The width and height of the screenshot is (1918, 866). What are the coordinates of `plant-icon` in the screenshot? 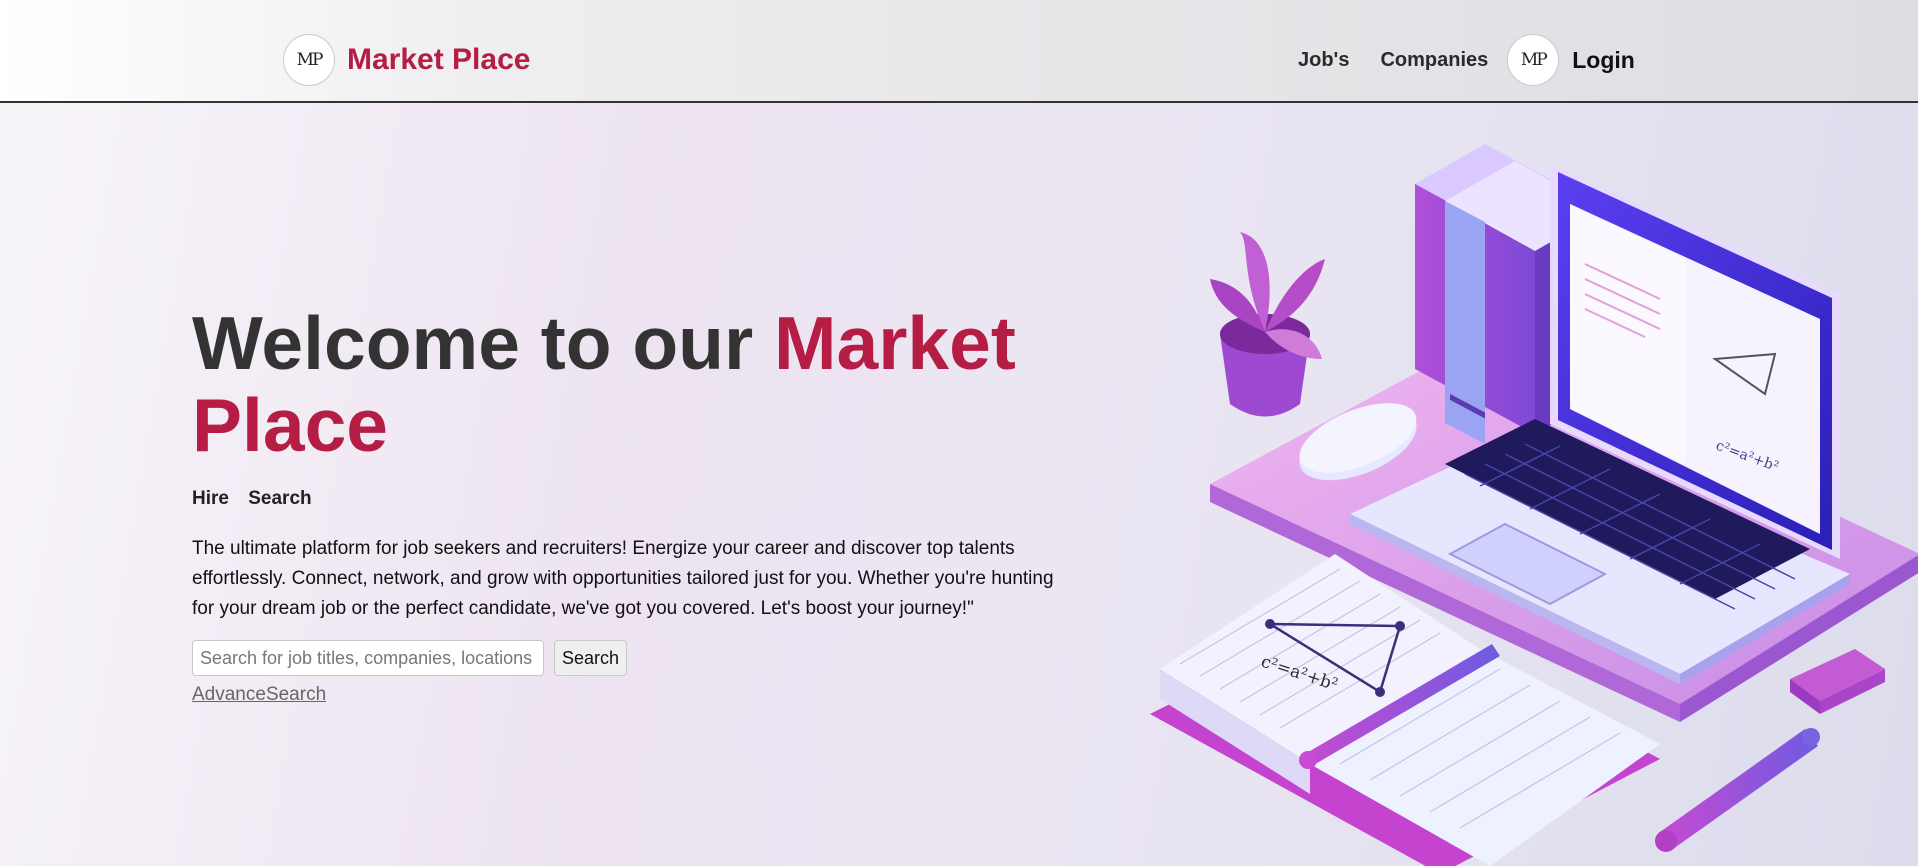 It's located at (1267, 324).